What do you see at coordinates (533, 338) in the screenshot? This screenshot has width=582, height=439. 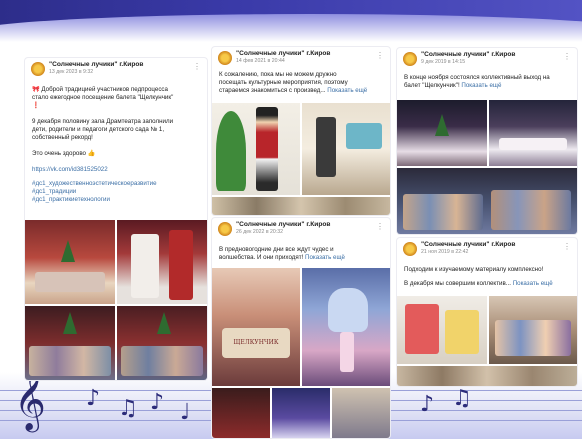 I see `children-group` at bounding box center [533, 338].